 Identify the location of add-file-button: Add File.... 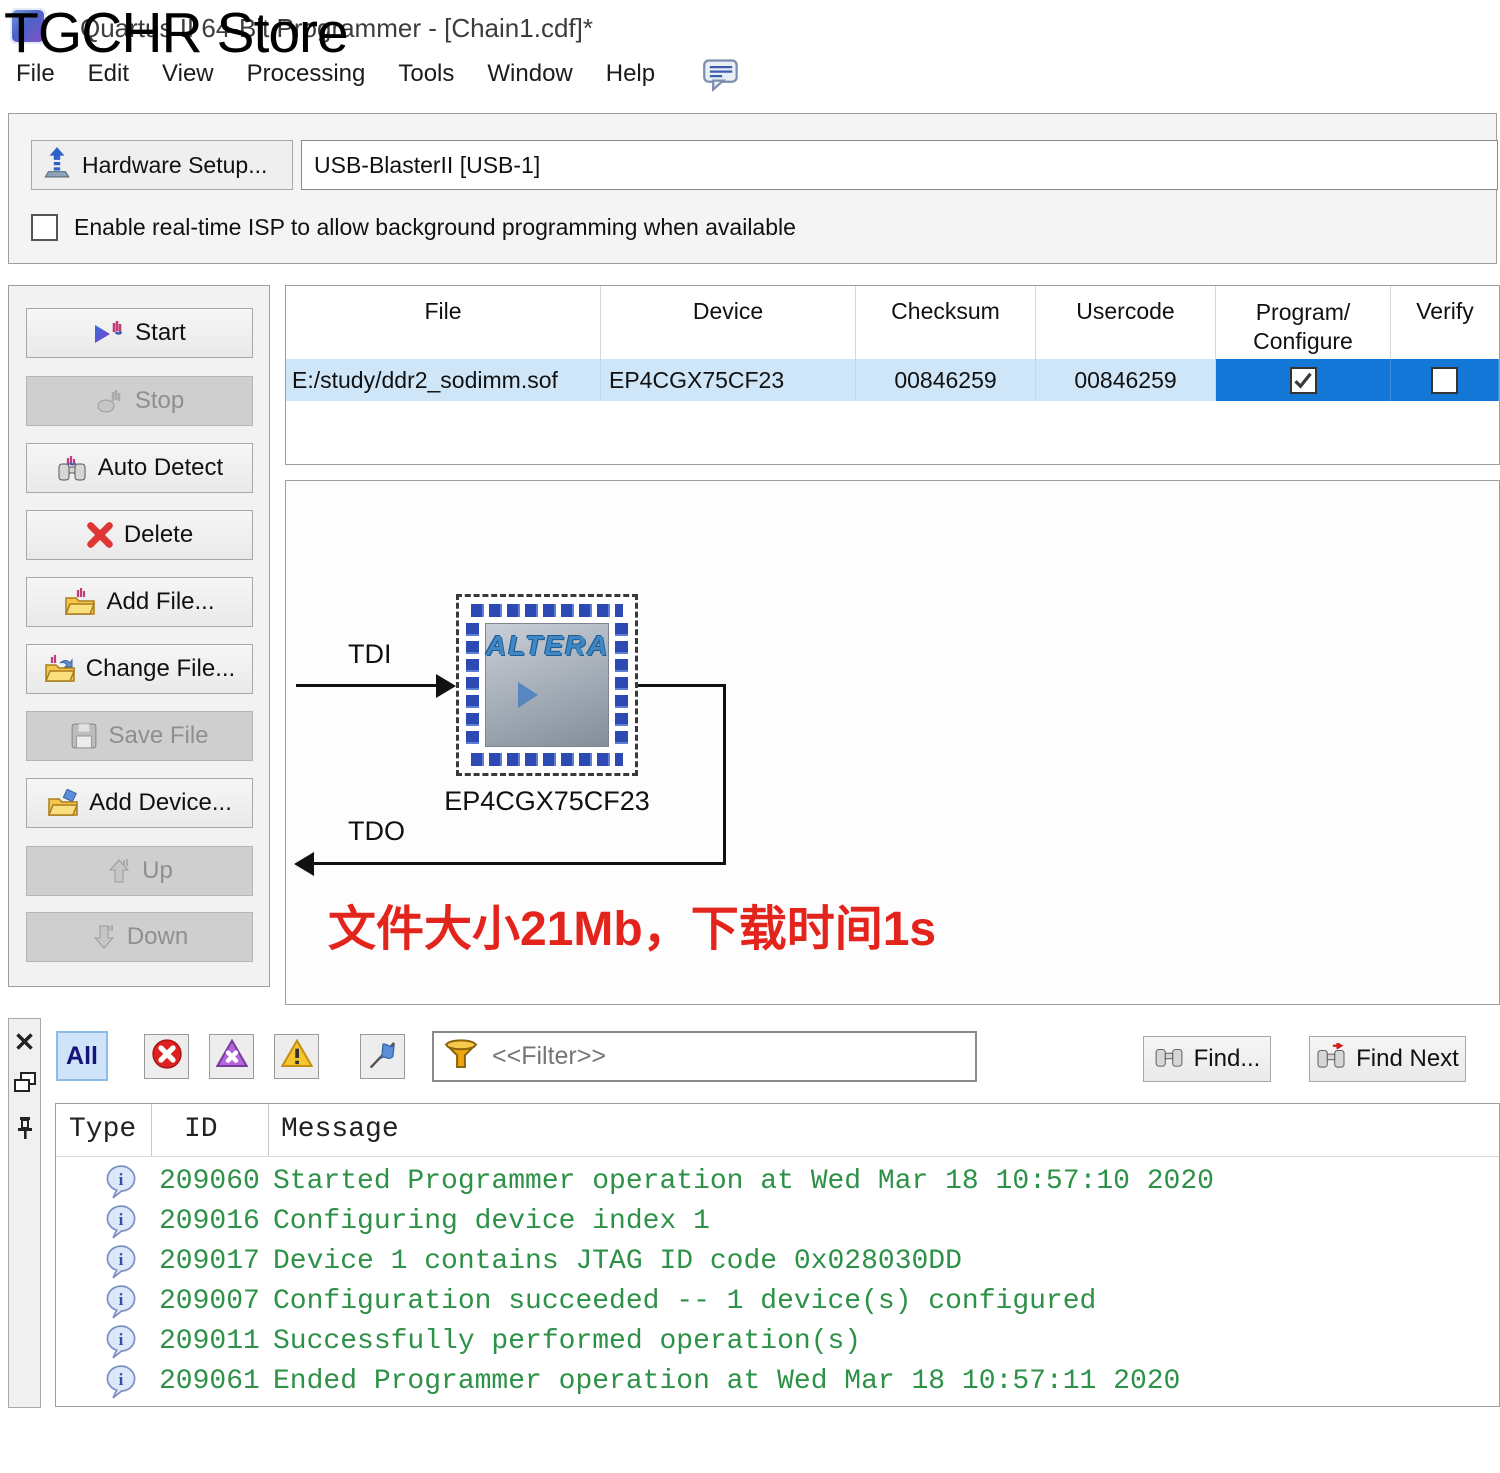
(139, 602).